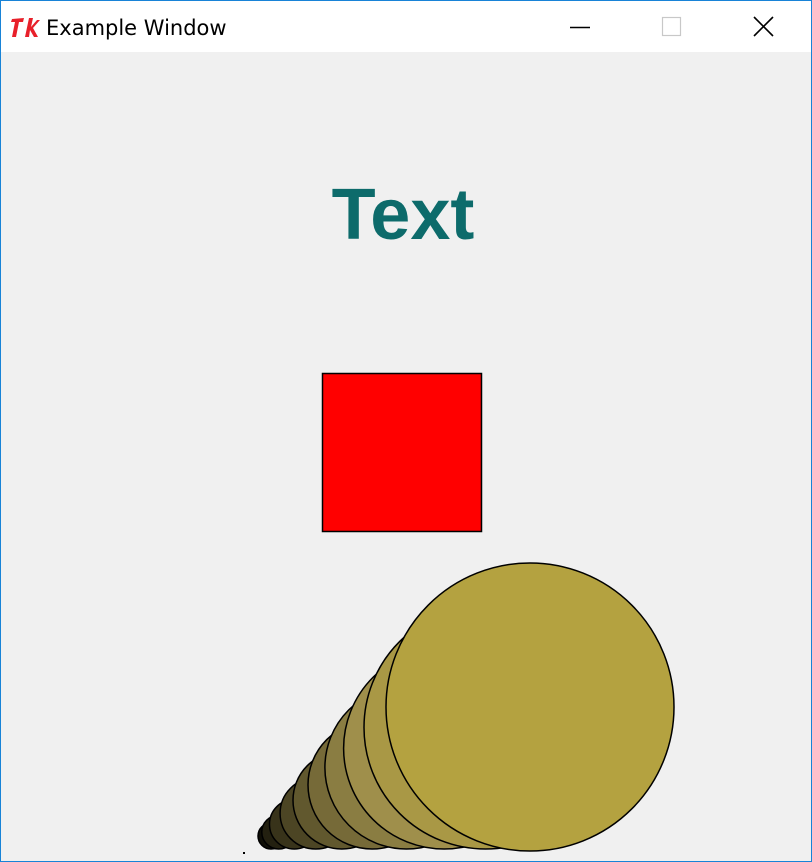 This screenshot has height=862, width=812. Describe the element at coordinates (403, 215) in the screenshot. I see `canvas-text-label: Text` at that location.